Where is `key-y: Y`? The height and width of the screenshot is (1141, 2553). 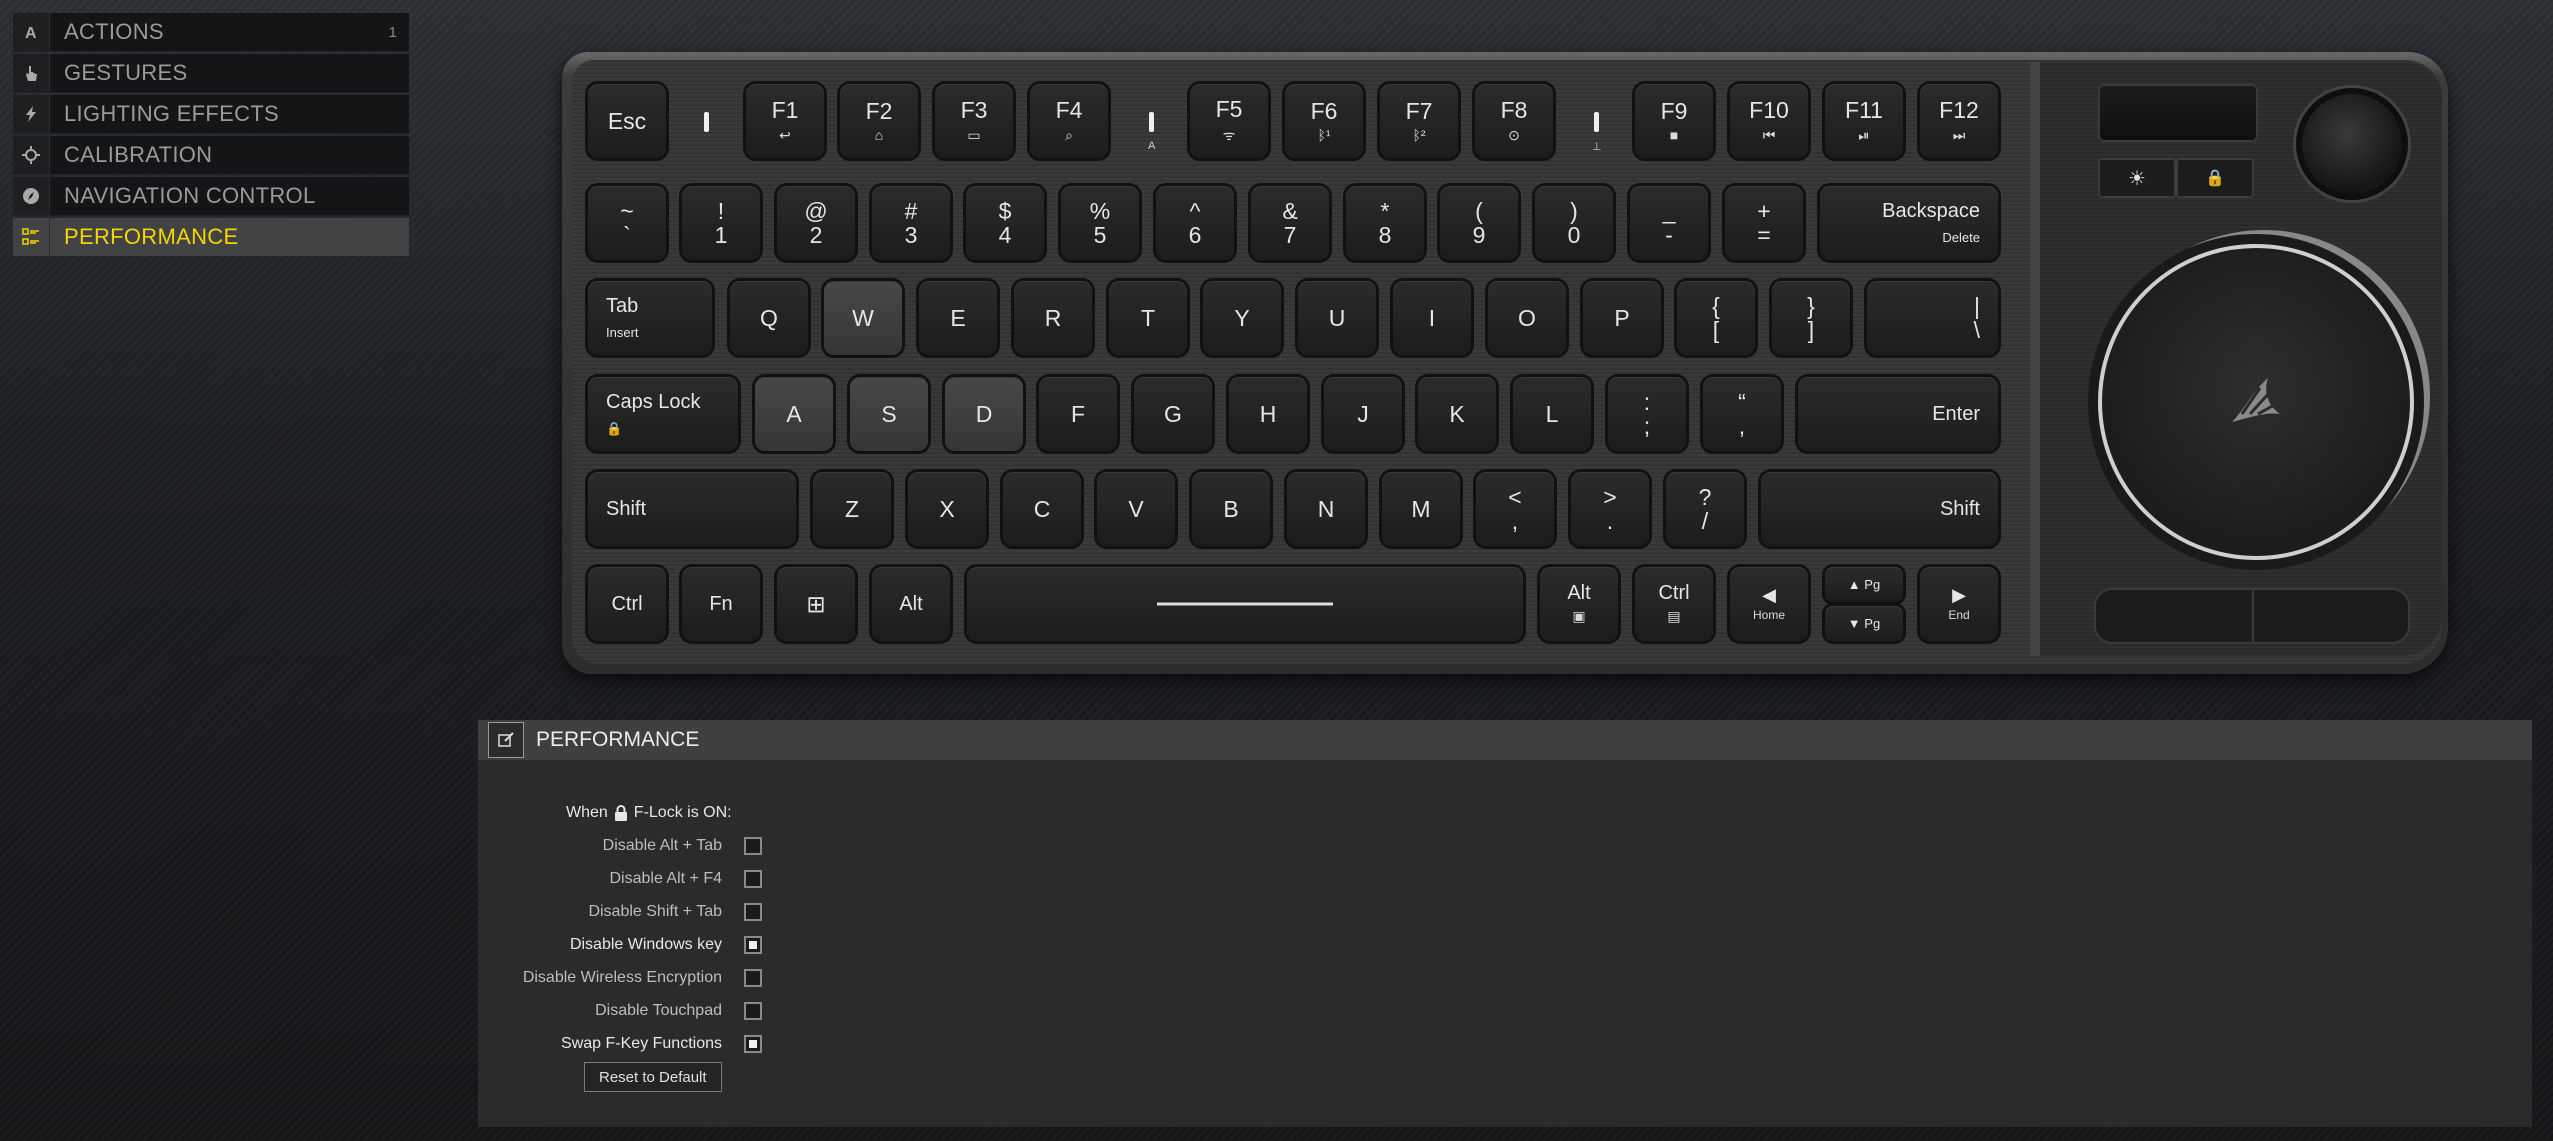 key-y: Y is located at coordinates (1242, 318).